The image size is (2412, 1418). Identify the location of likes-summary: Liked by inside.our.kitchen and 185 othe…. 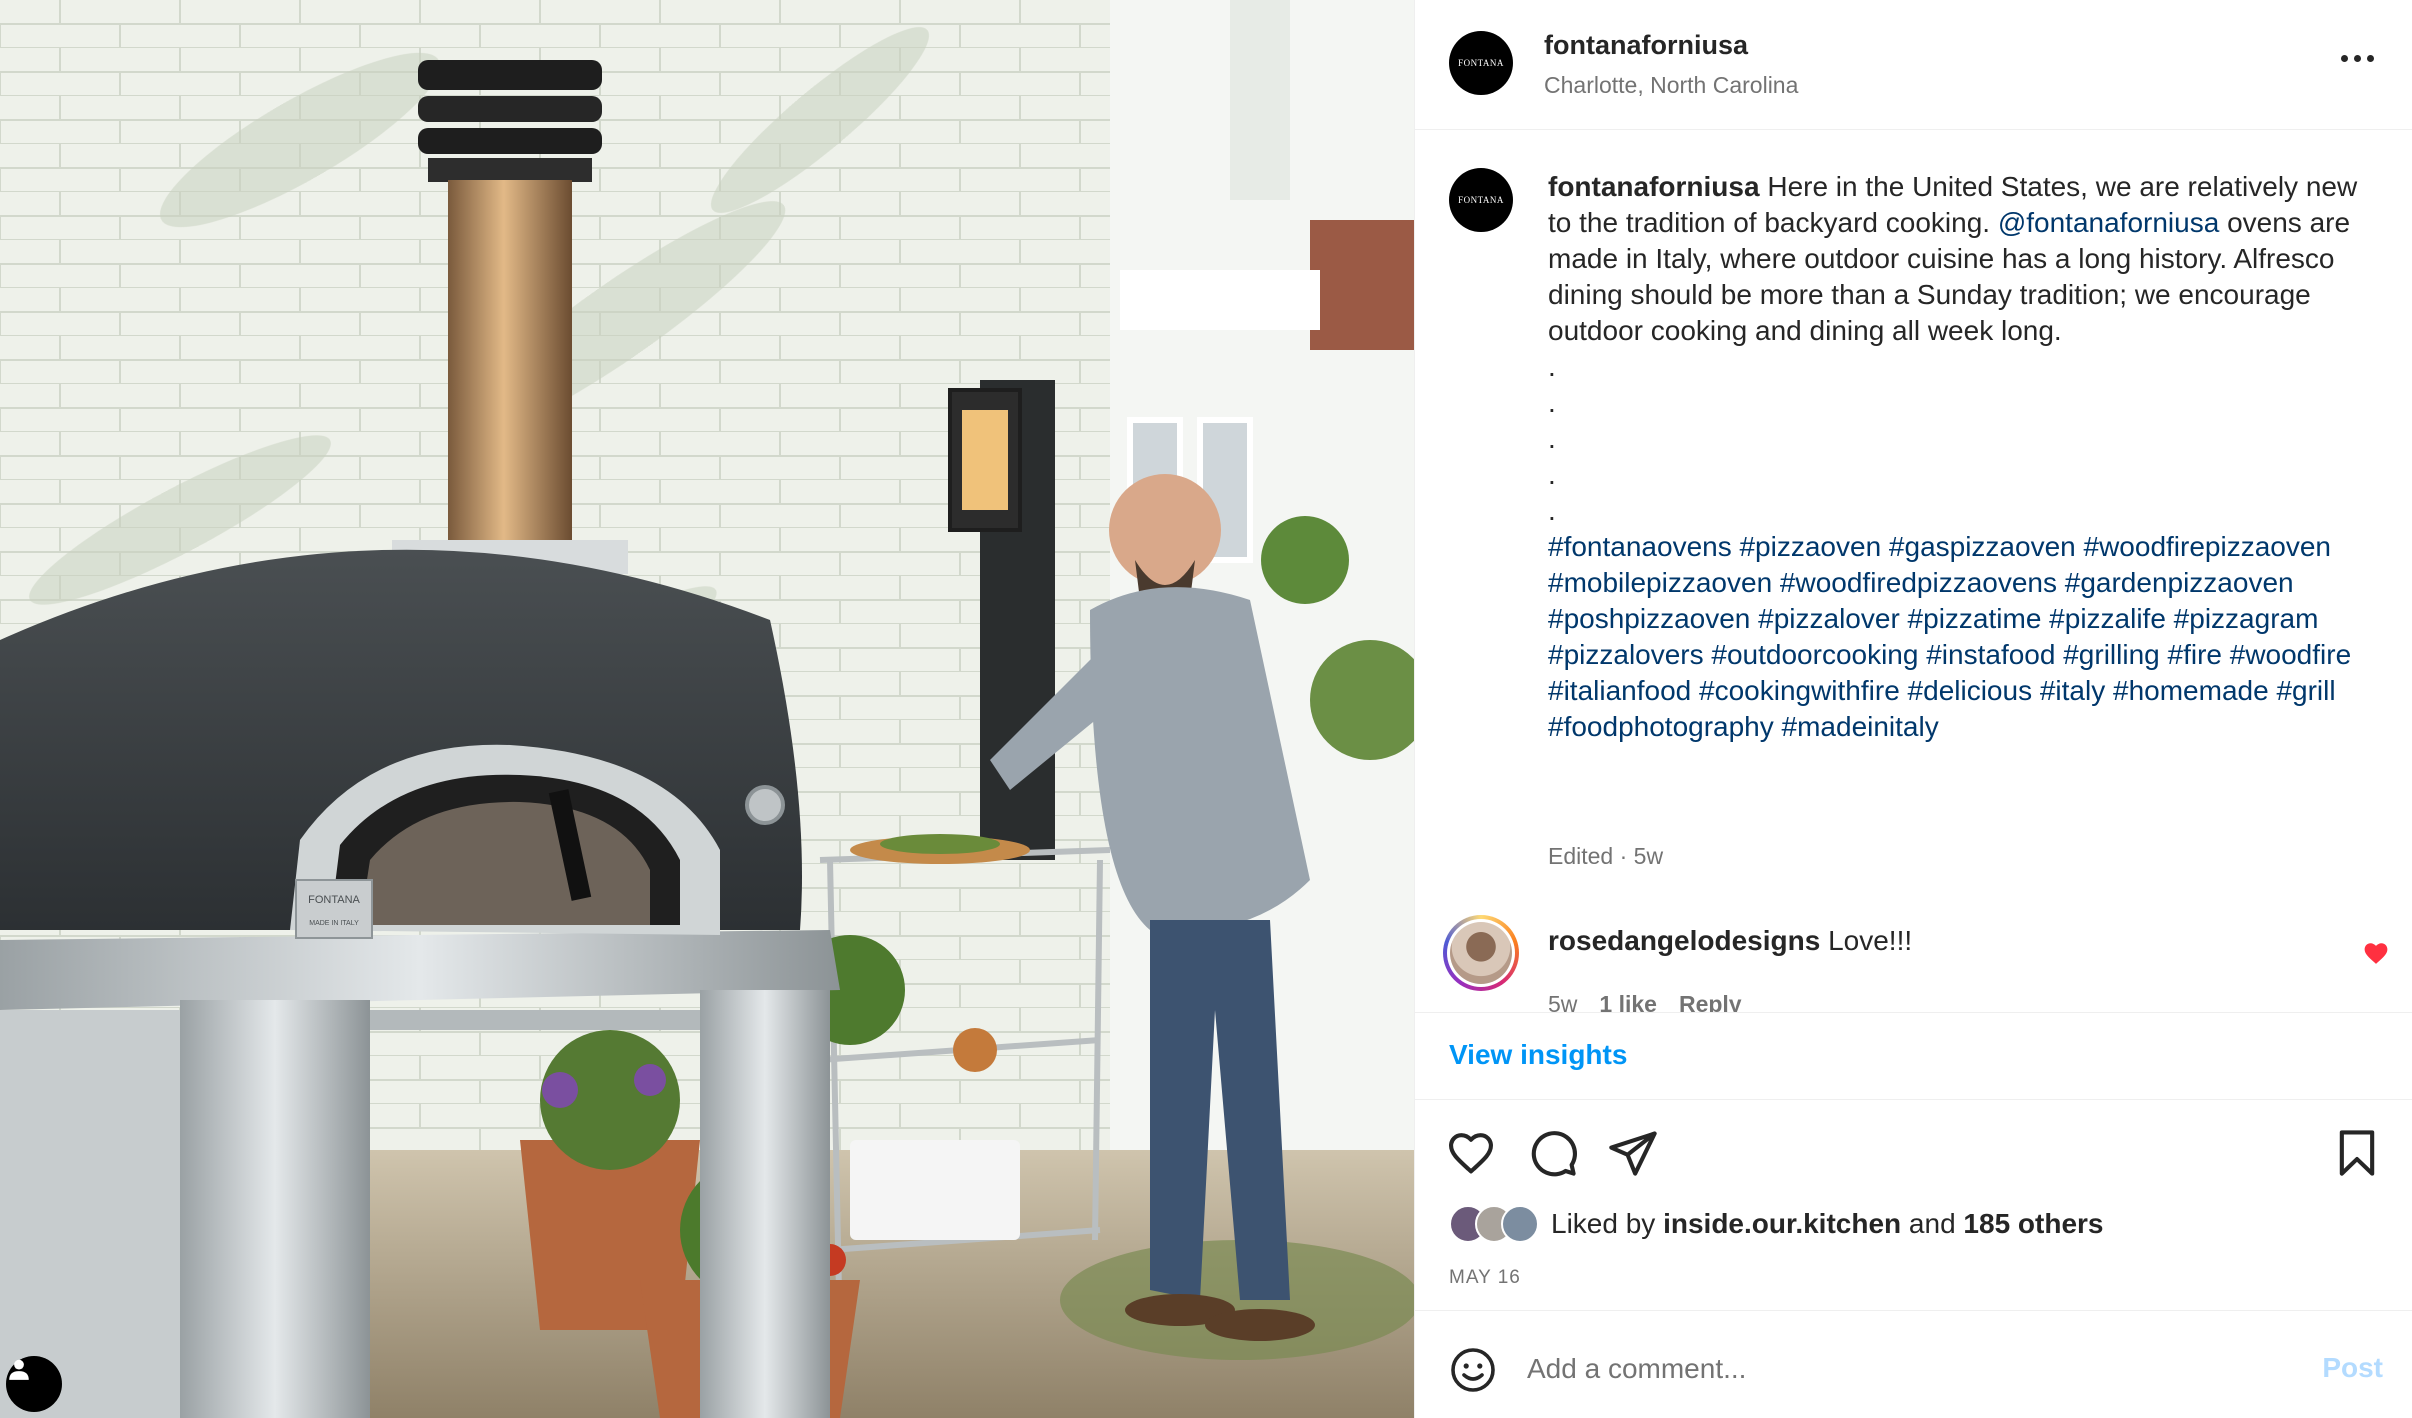
(1776, 1224).